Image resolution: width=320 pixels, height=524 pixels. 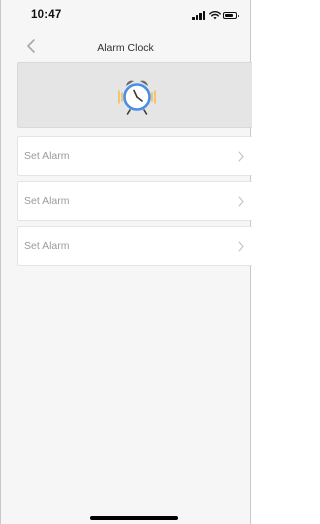 I want to click on set-alarm-row-1: Set Alarm, so click(x=134, y=156).